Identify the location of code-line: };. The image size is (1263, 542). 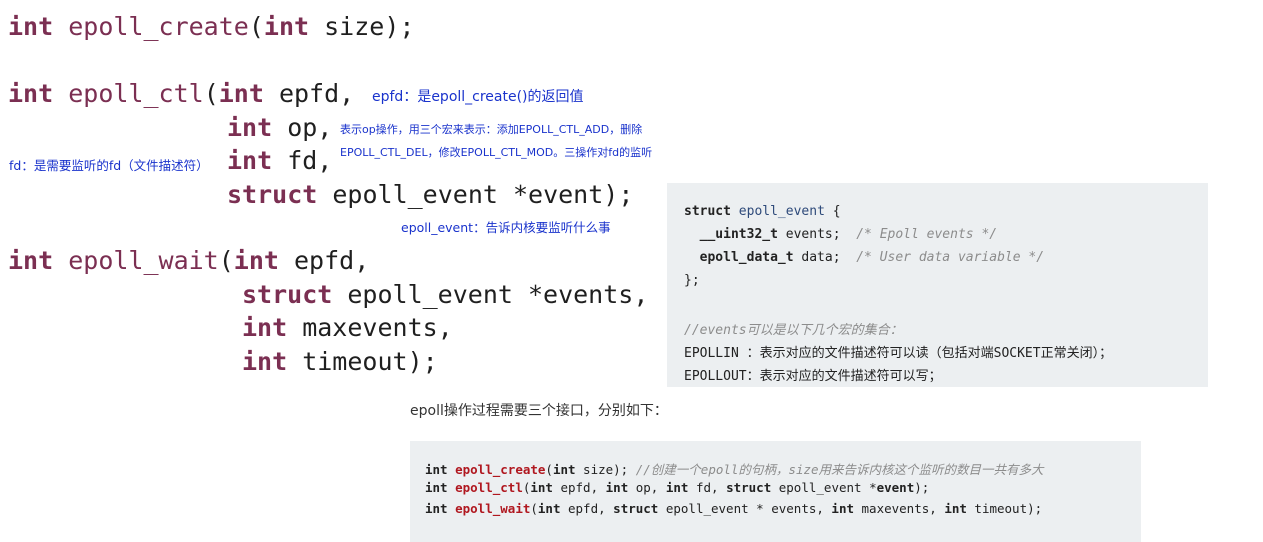
(692, 280).